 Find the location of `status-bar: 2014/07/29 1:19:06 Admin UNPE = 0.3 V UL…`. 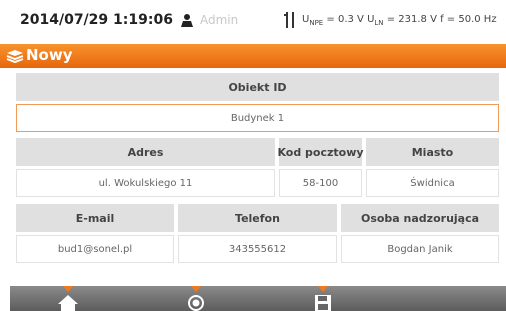

status-bar: 2014/07/29 1:19:06 Admin UNPE = 0.3 V UL… is located at coordinates (253, 20).